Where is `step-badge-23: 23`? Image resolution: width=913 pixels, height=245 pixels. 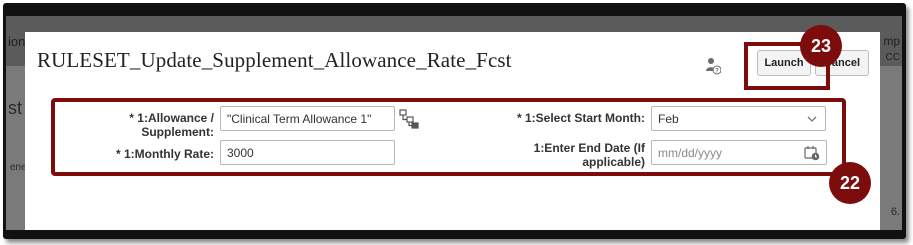
step-badge-23: 23 is located at coordinates (821, 46).